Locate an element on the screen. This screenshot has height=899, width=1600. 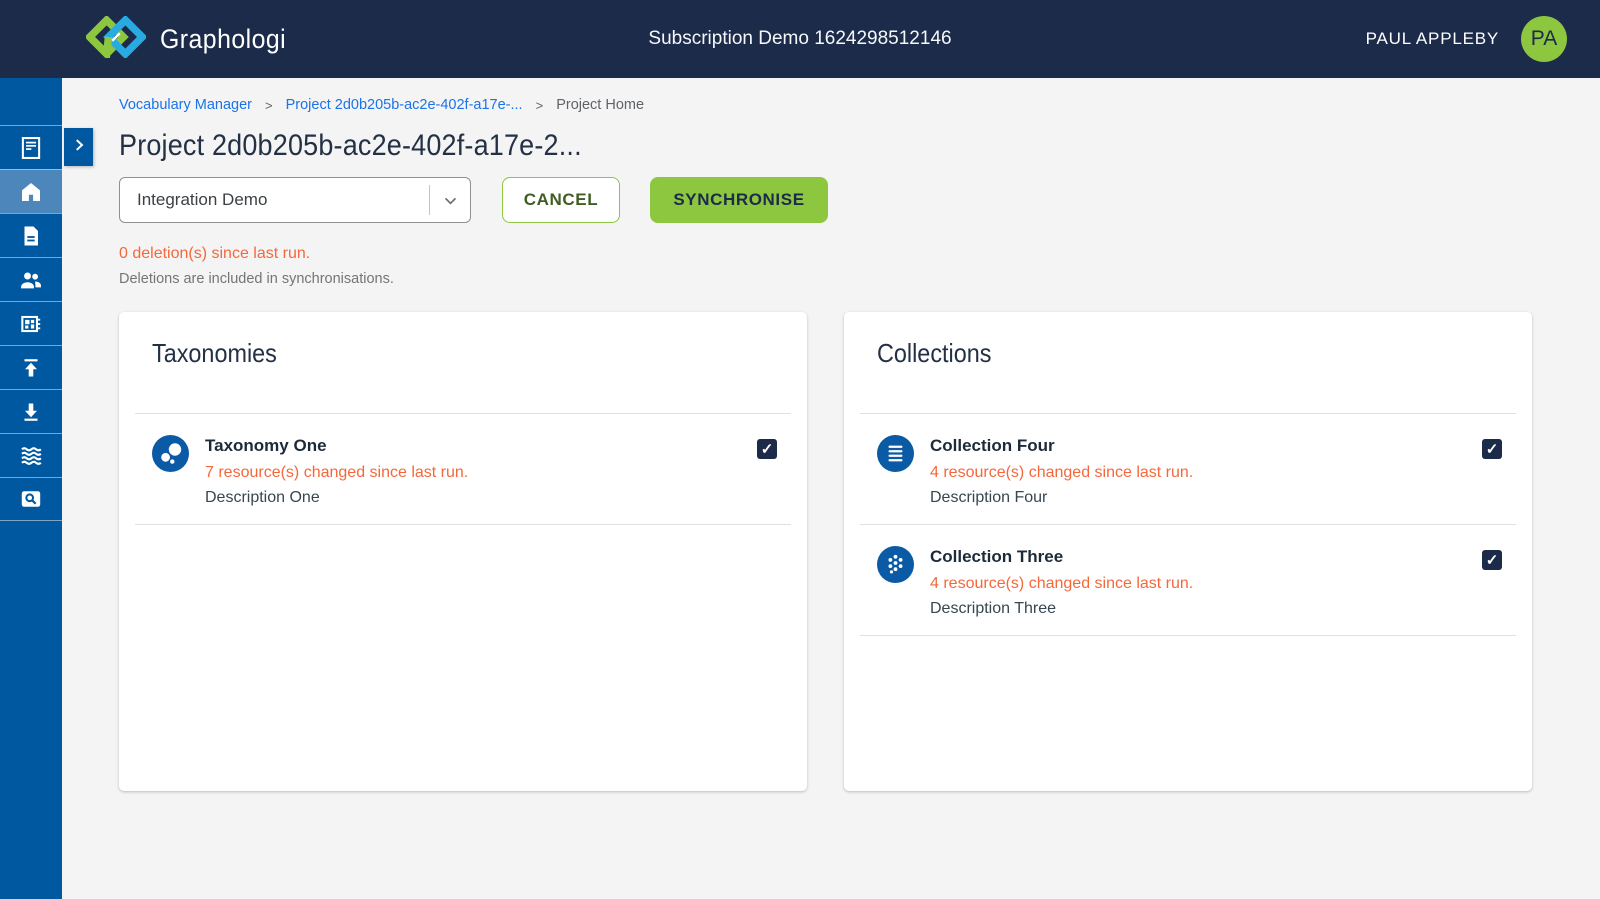
lines-icon is located at coordinates (895, 453).